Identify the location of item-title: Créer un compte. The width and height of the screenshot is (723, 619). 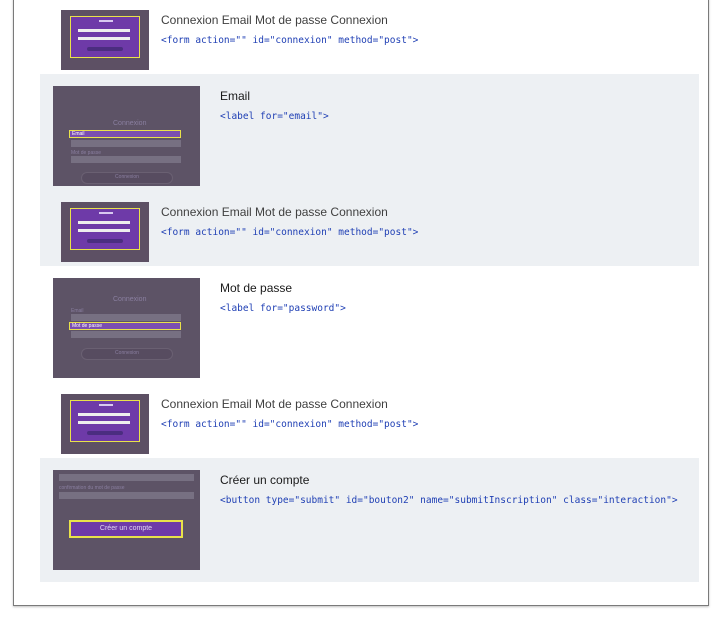
(265, 480).